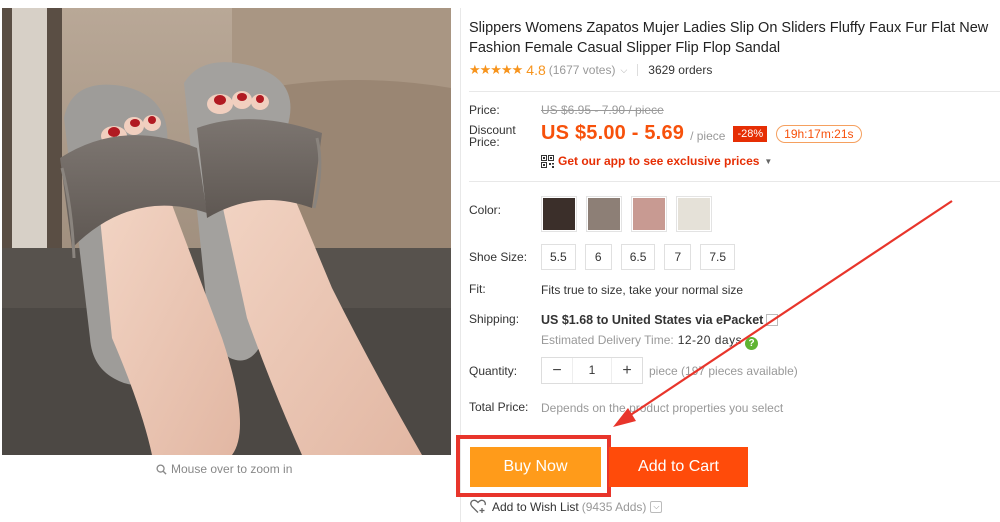 The height and width of the screenshot is (522, 1000). I want to click on countdown-timer: 19h:17m:21s, so click(819, 133).